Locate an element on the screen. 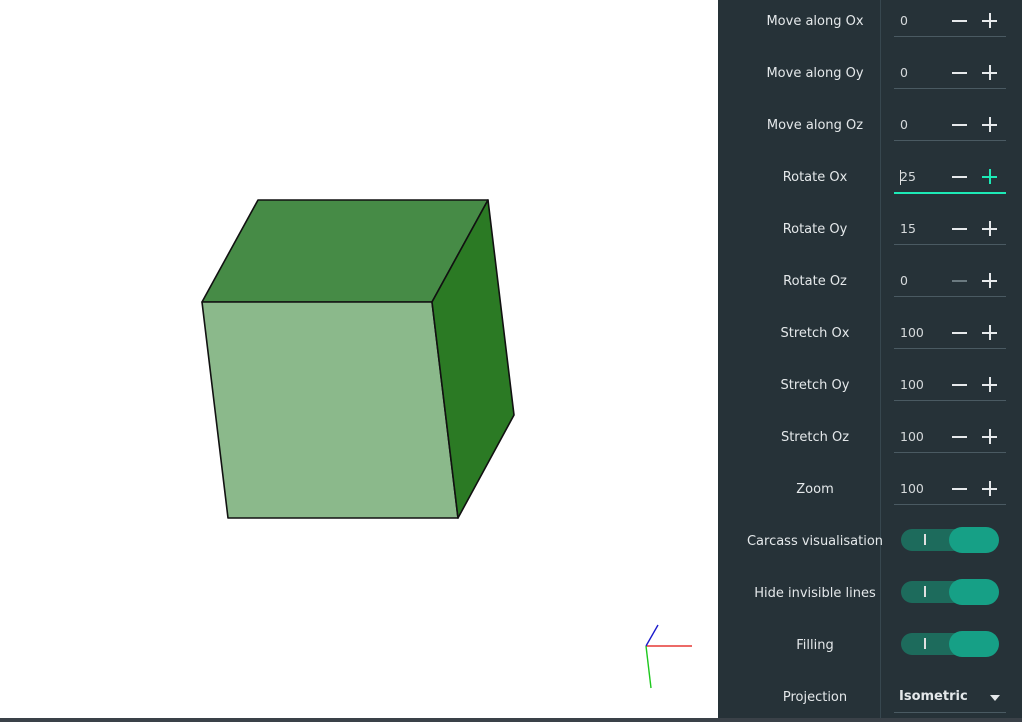  zoom-row: Zoom 100 is located at coordinates (870, 494).